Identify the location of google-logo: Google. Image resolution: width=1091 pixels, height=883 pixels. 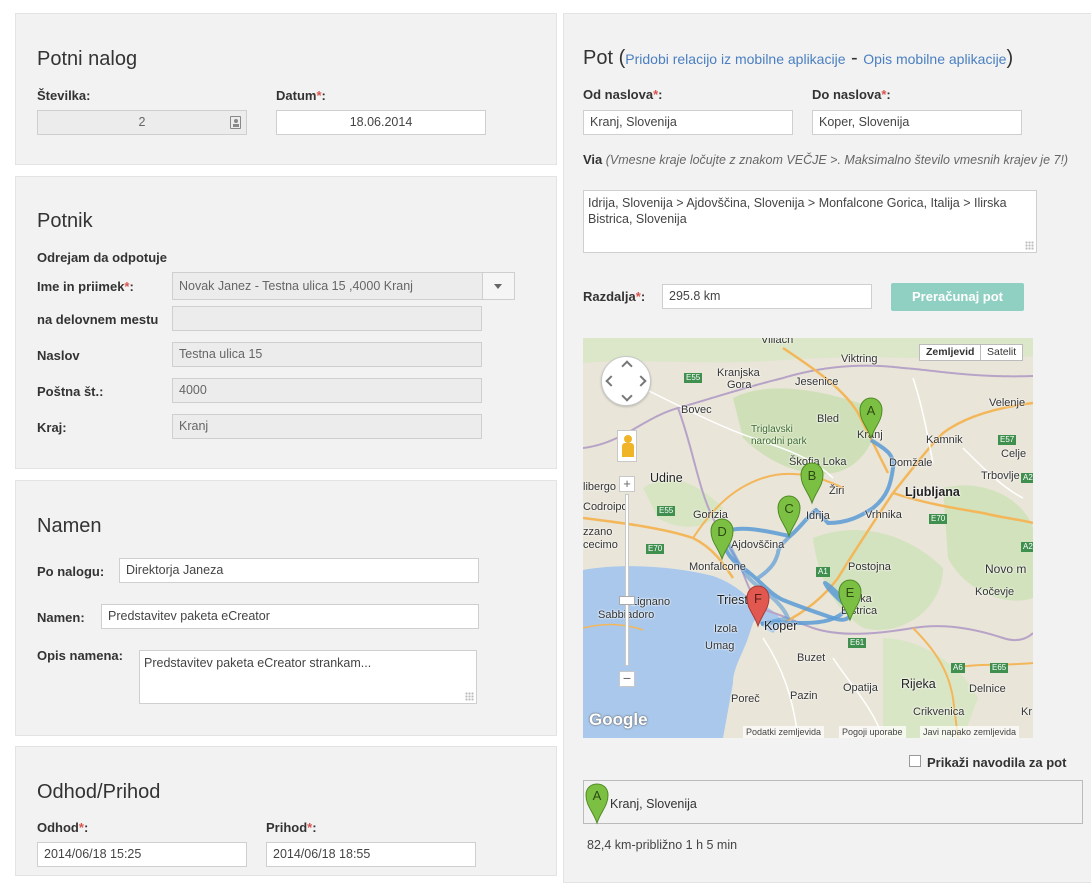
(618, 719).